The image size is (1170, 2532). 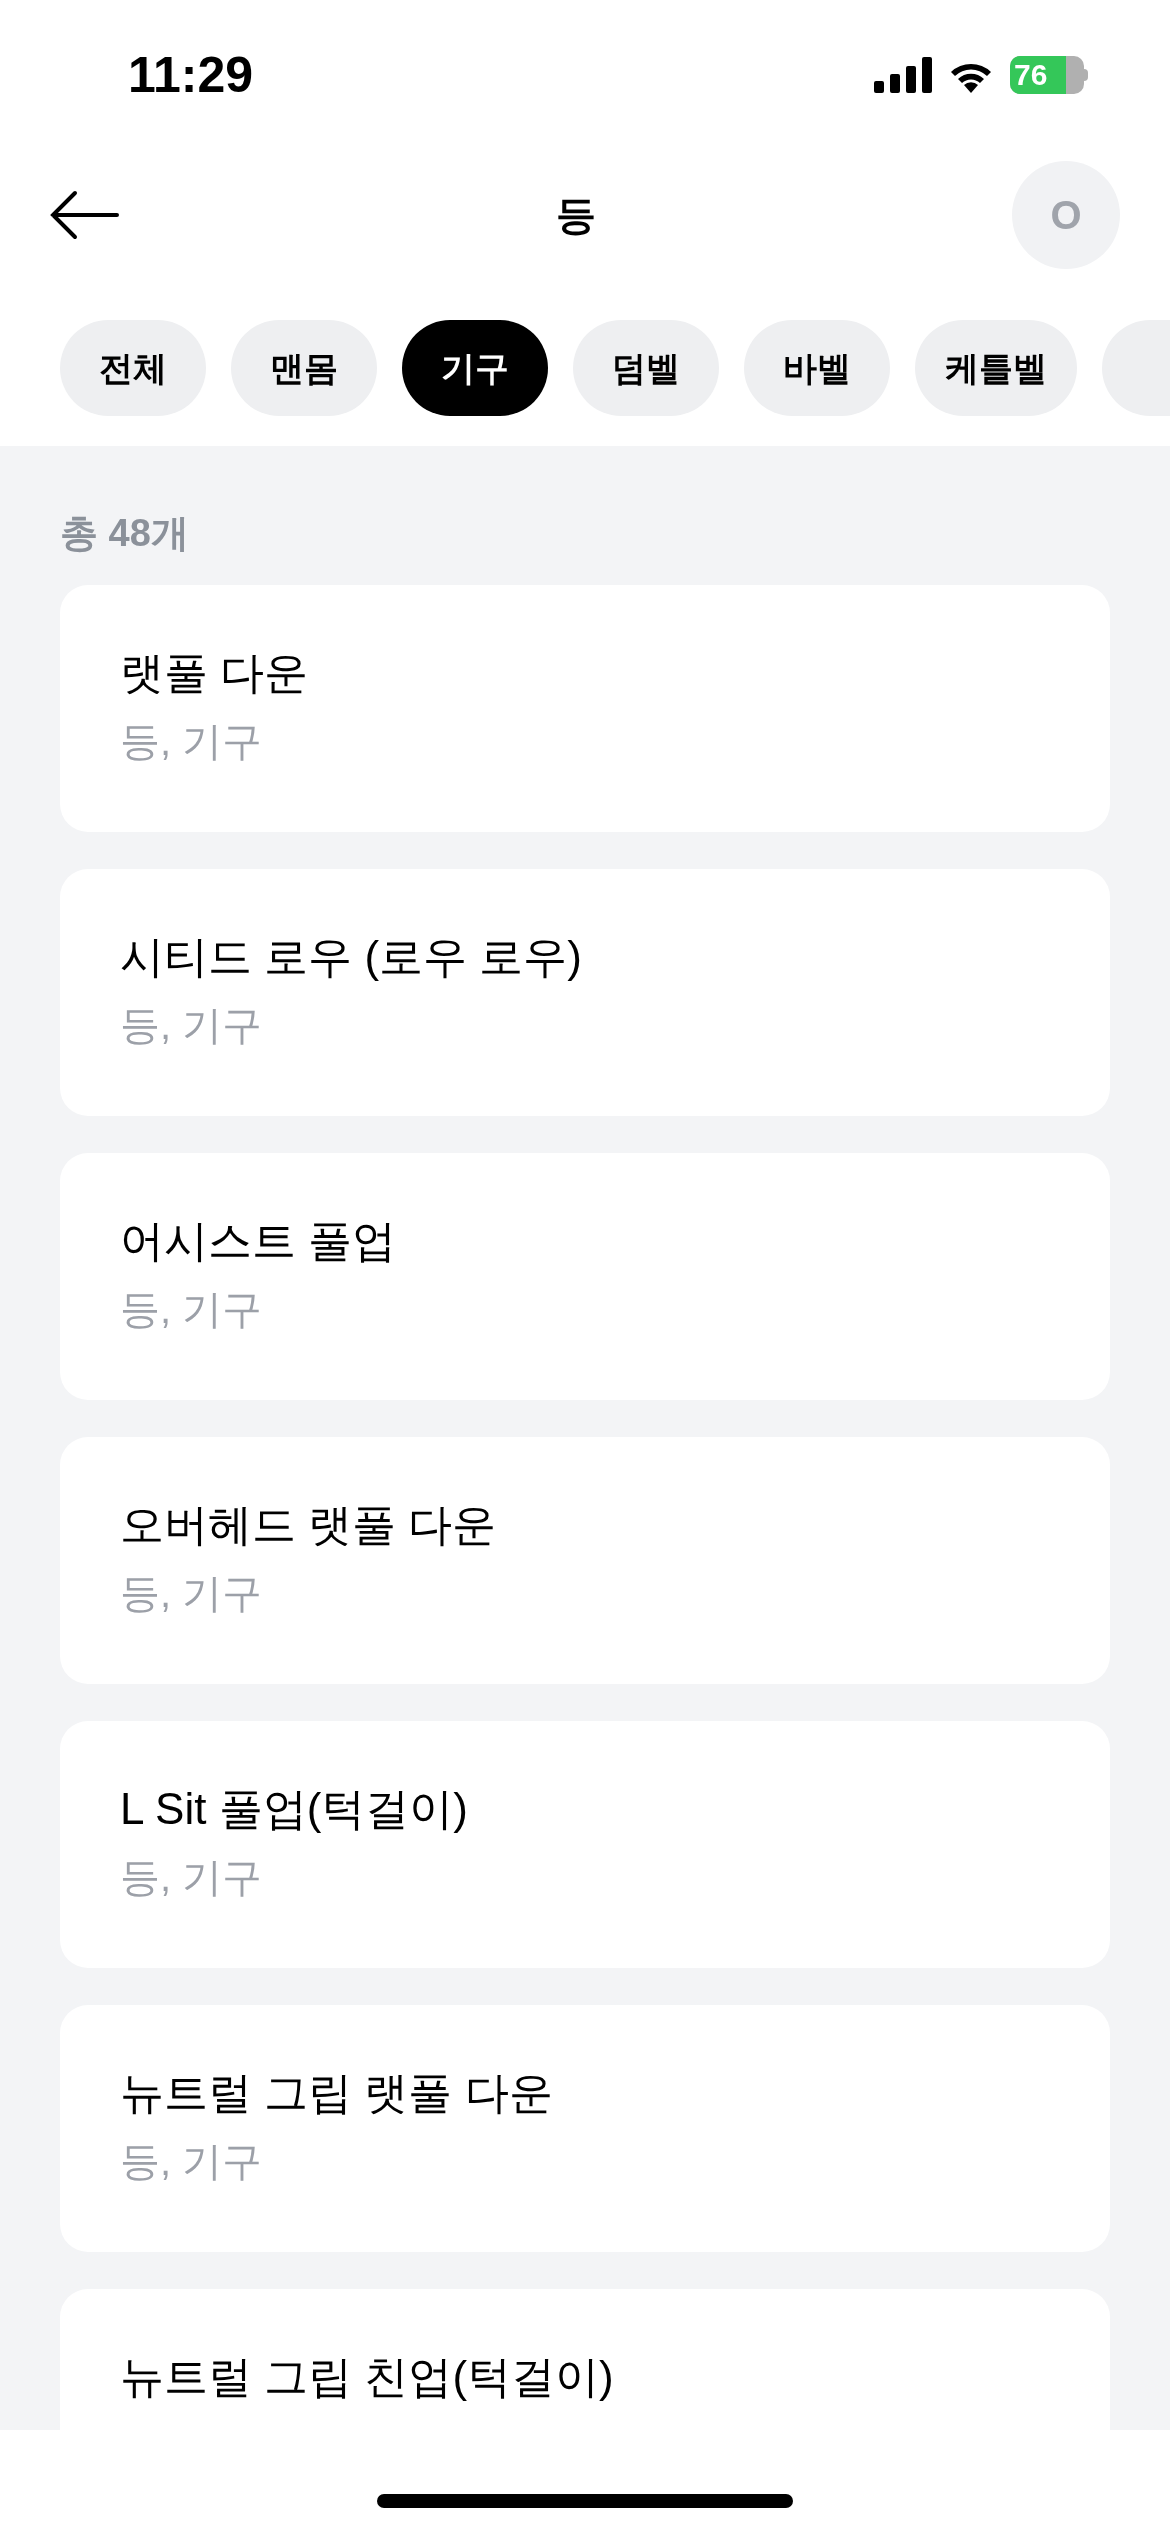 What do you see at coordinates (585, 1560) in the screenshot?
I see `exercise-card: 오버헤드 랫풀 다운 등, 기구` at bounding box center [585, 1560].